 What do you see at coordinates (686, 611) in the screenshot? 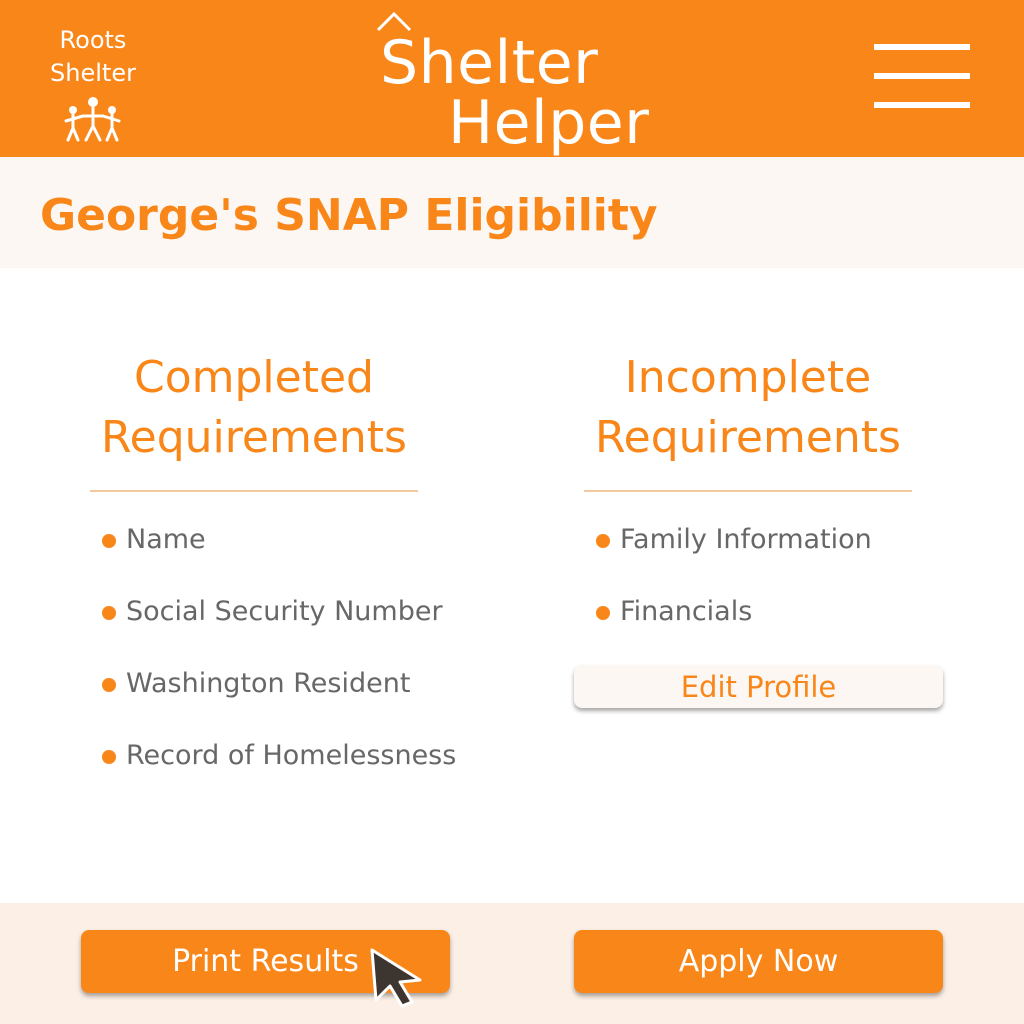
I see `requirement-label: Financials` at bounding box center [686, 611].